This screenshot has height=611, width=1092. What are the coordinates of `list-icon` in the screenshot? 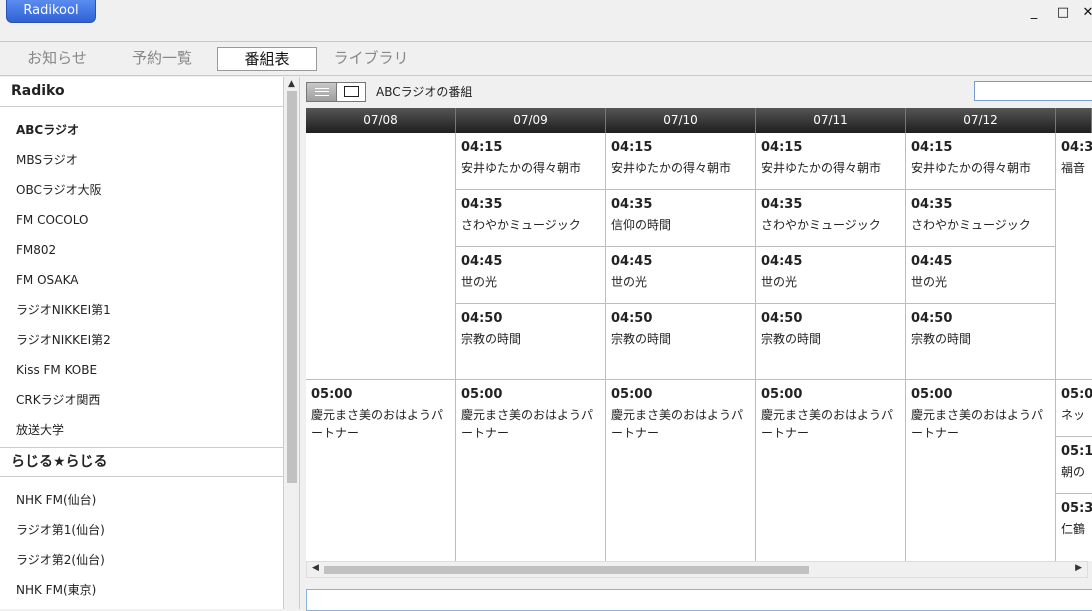 It's located at (322, 92).